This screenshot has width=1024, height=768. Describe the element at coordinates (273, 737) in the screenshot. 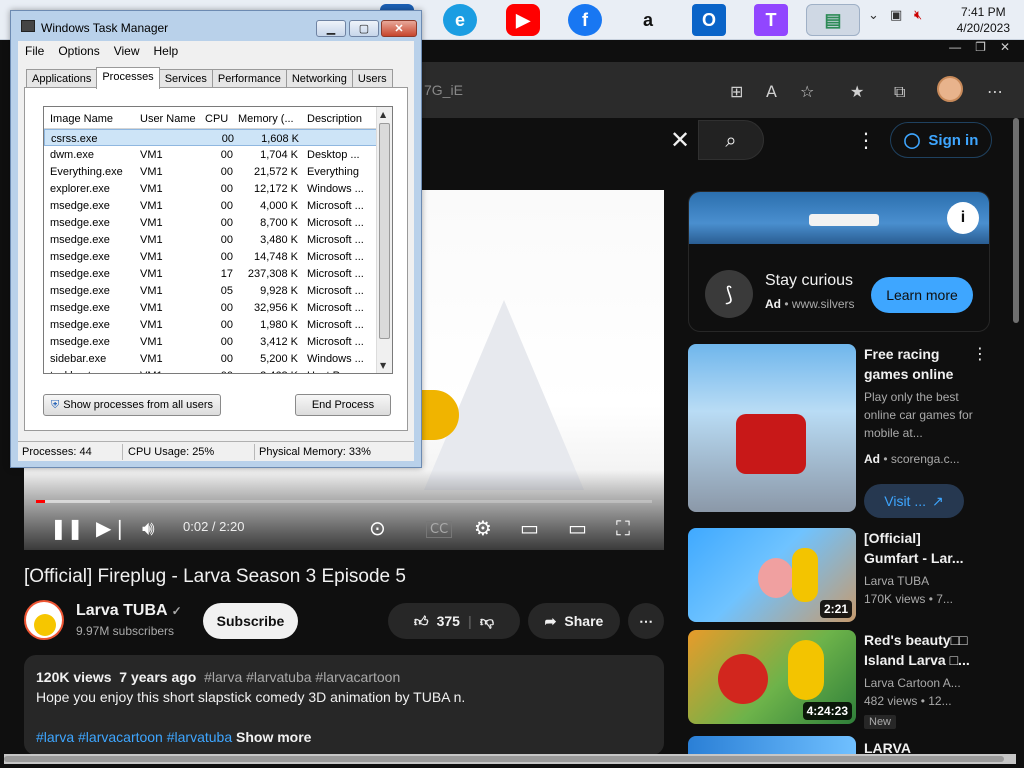

I see `show-more-link: Show more` at that location.